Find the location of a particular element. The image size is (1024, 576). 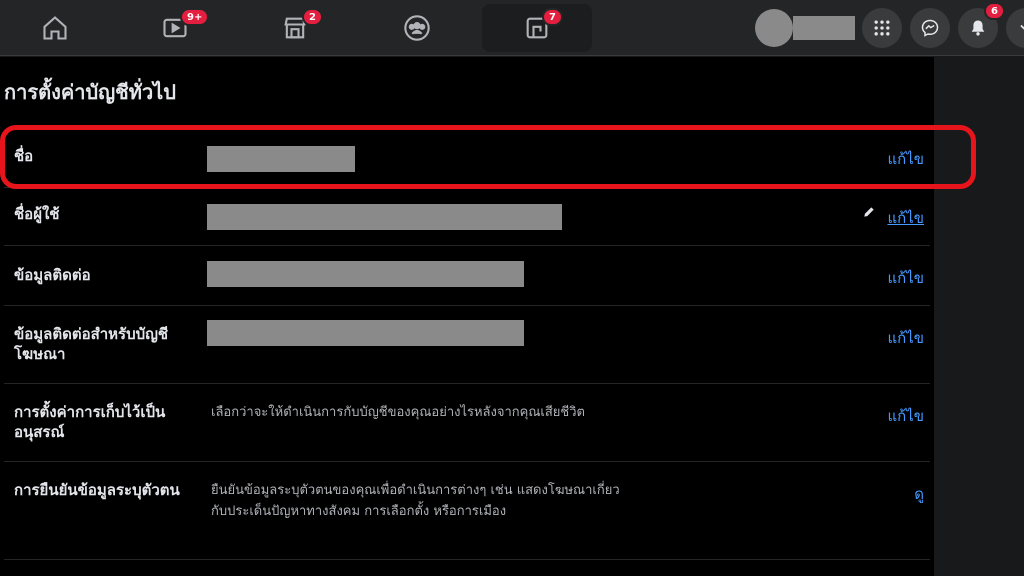

settings-row-ad-contact: ข้อมูลติดต่อสำหรับบัญชีโฆษณา แก้ไข is located at coordinates (467, 345).